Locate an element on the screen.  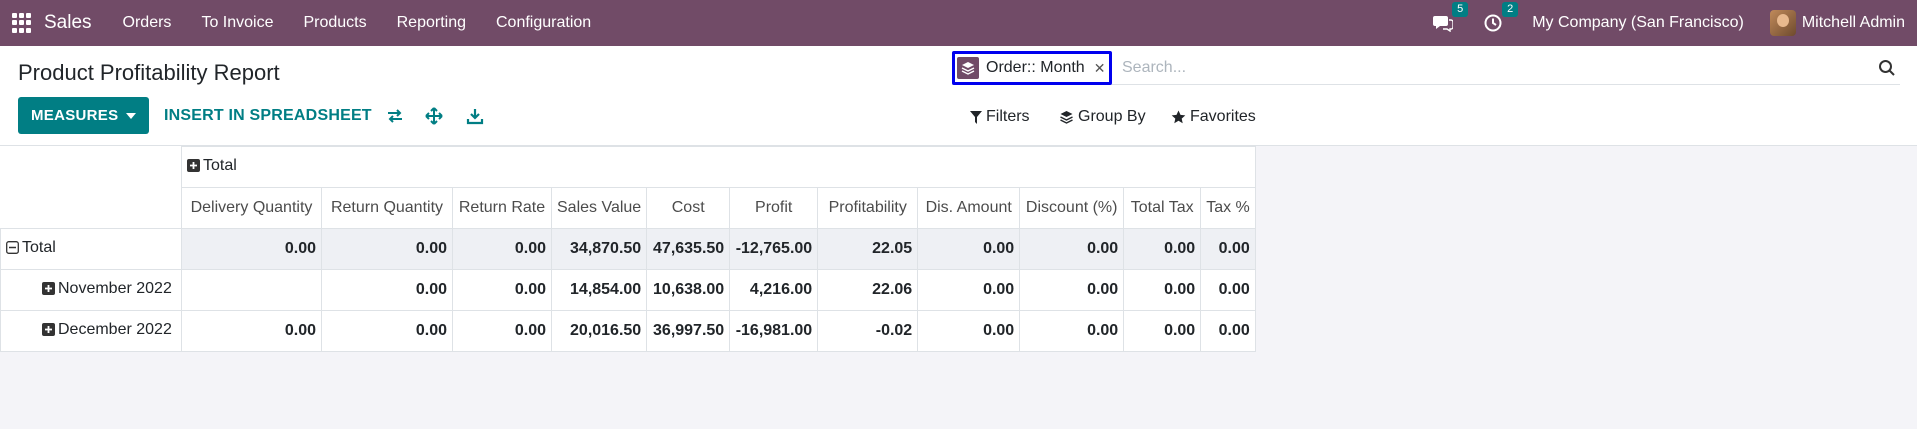
facet-remove-icon: ✕ is located at coordinates (1100, 68).